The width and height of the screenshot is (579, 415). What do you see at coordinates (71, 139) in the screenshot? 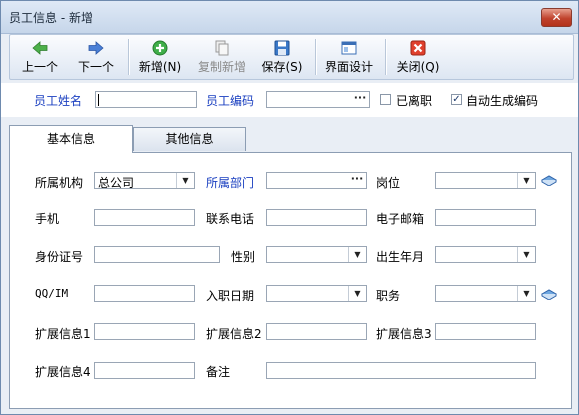
I see `tab-basic-info: 基本信息` at bounding box center [71, 139].